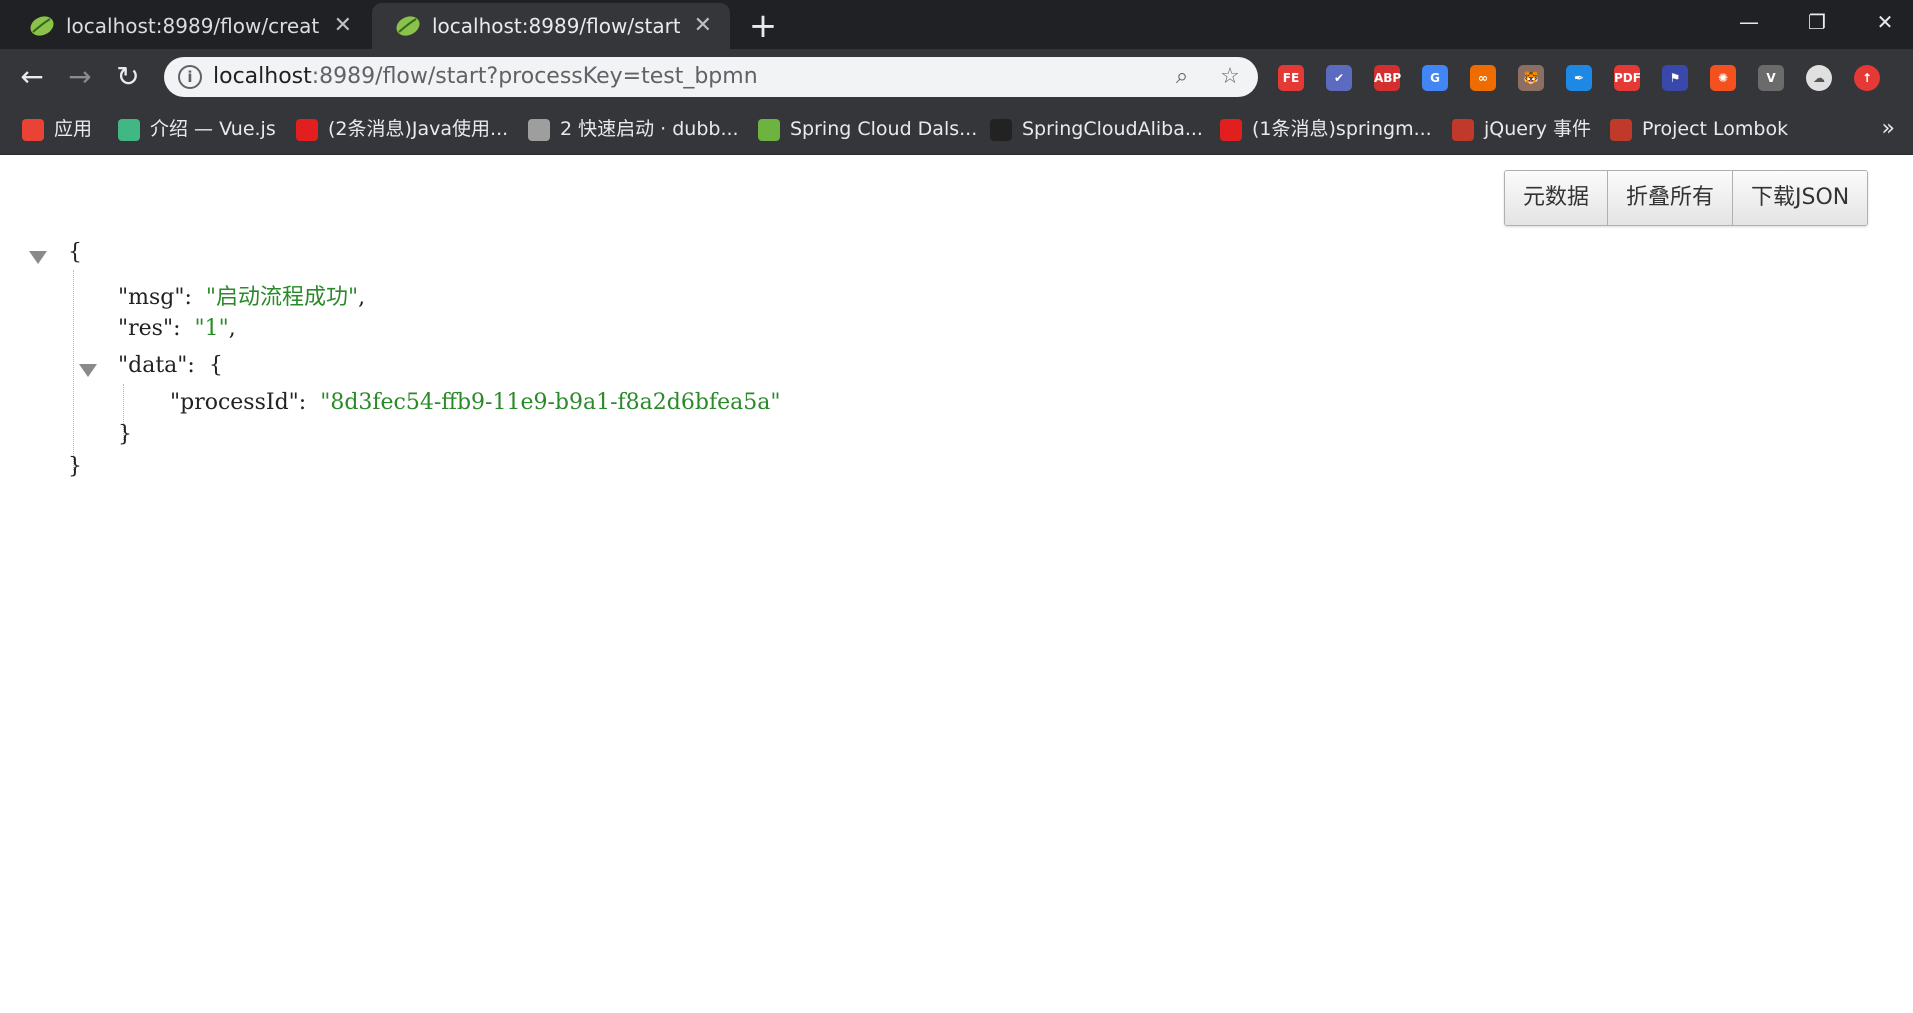 The width and height of the screenshot is (1913, 1013). I want to click on data-close-brace: }, so click(125, 434).